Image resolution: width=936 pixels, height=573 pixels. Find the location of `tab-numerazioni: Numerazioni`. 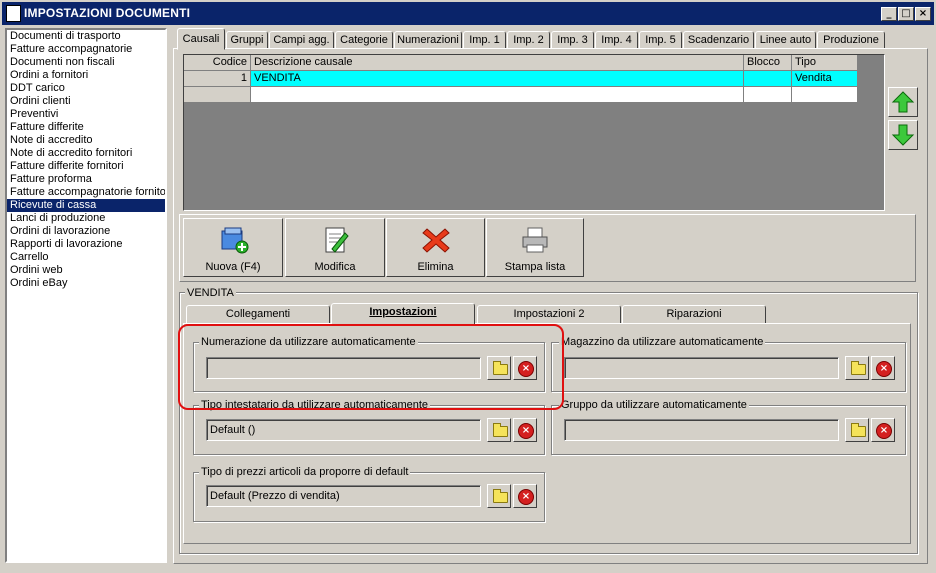

tab-numerazioni: Numerazioni is located at coordinates (428, 40).